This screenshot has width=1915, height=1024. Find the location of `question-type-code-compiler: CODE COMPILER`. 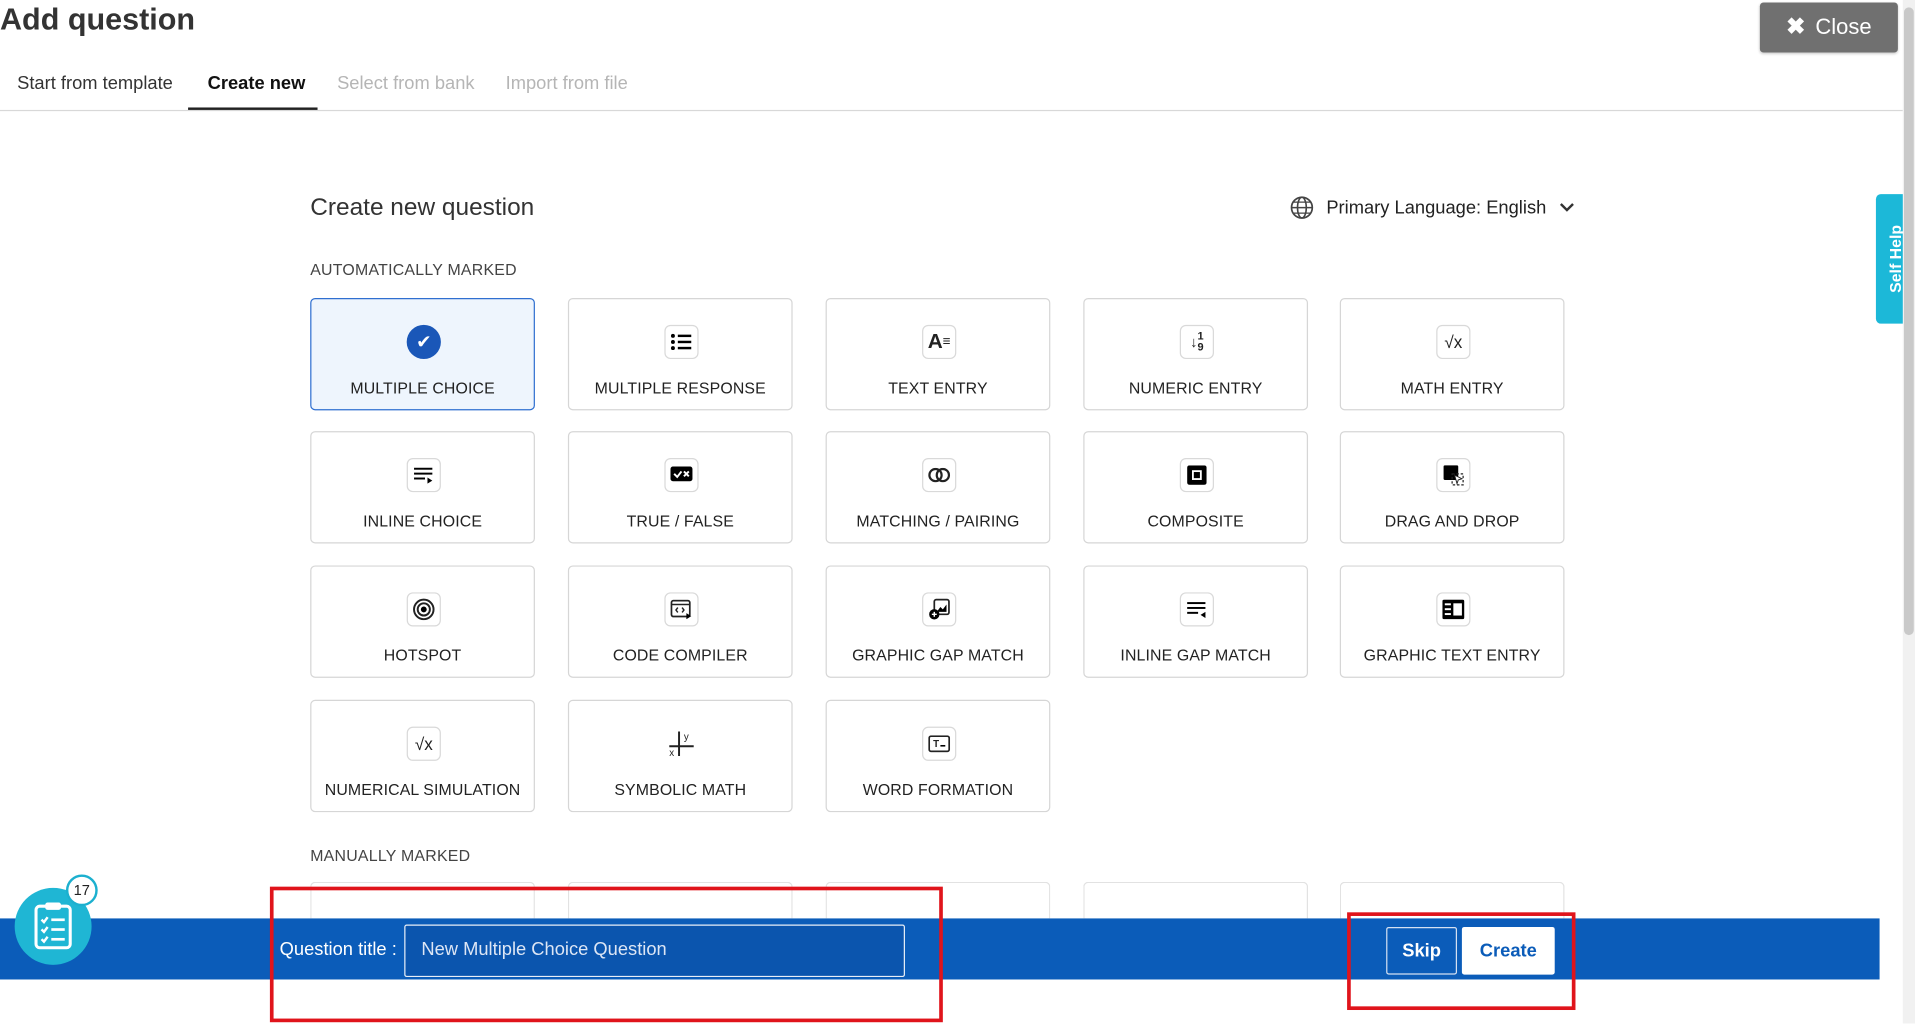

question-type-code-compiler: CODE COMPILER is located at coordinates (680, 621).